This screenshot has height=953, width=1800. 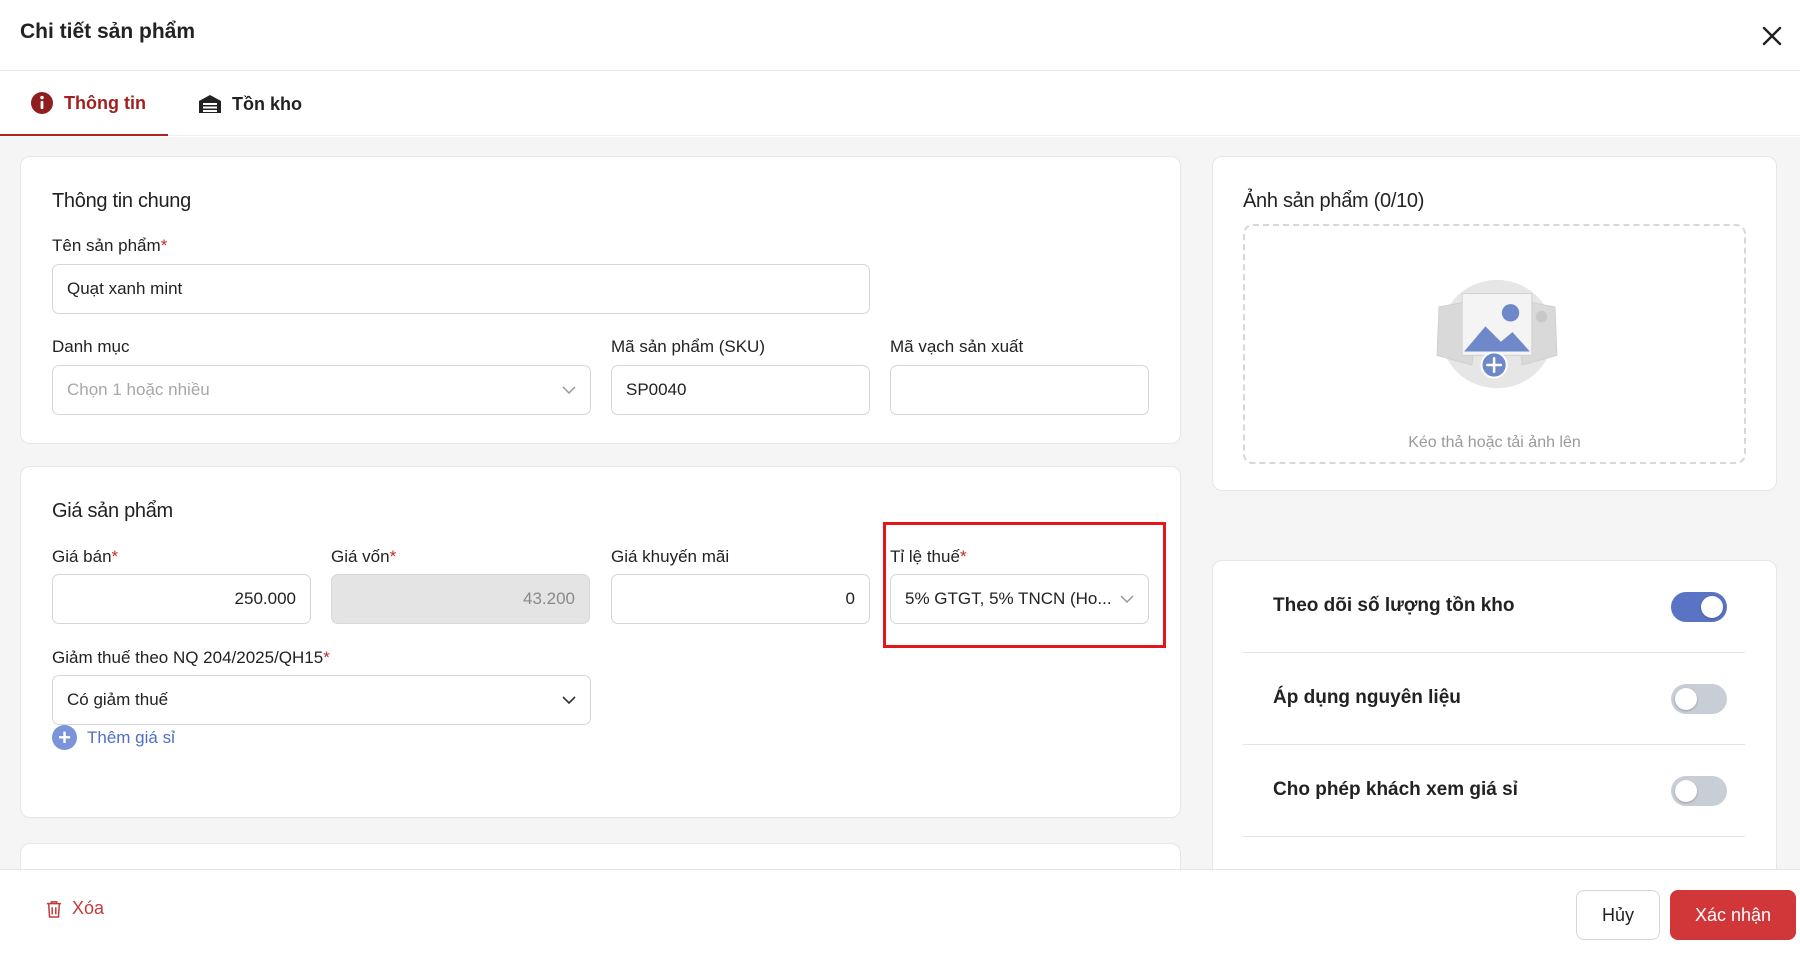 What do you see at coordinates (75, 908) in the screenshot?
I see `delete-button: Xóa` at bounding box center [75, 908].